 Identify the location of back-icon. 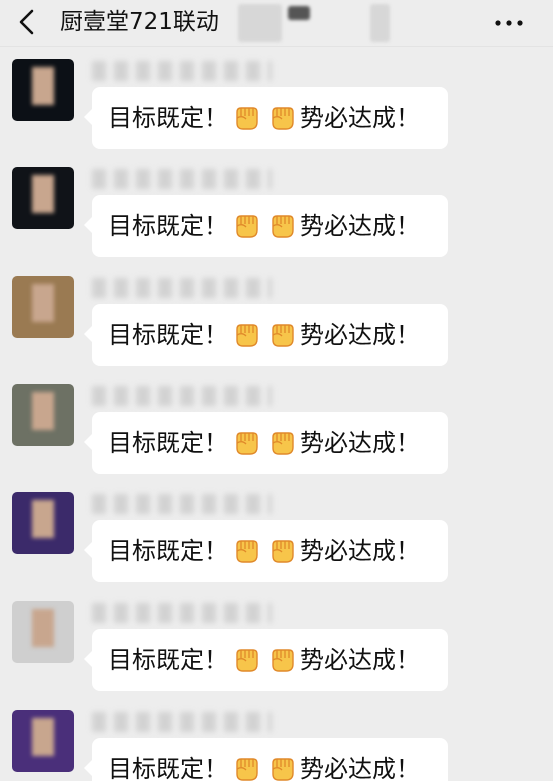
(28, 22).